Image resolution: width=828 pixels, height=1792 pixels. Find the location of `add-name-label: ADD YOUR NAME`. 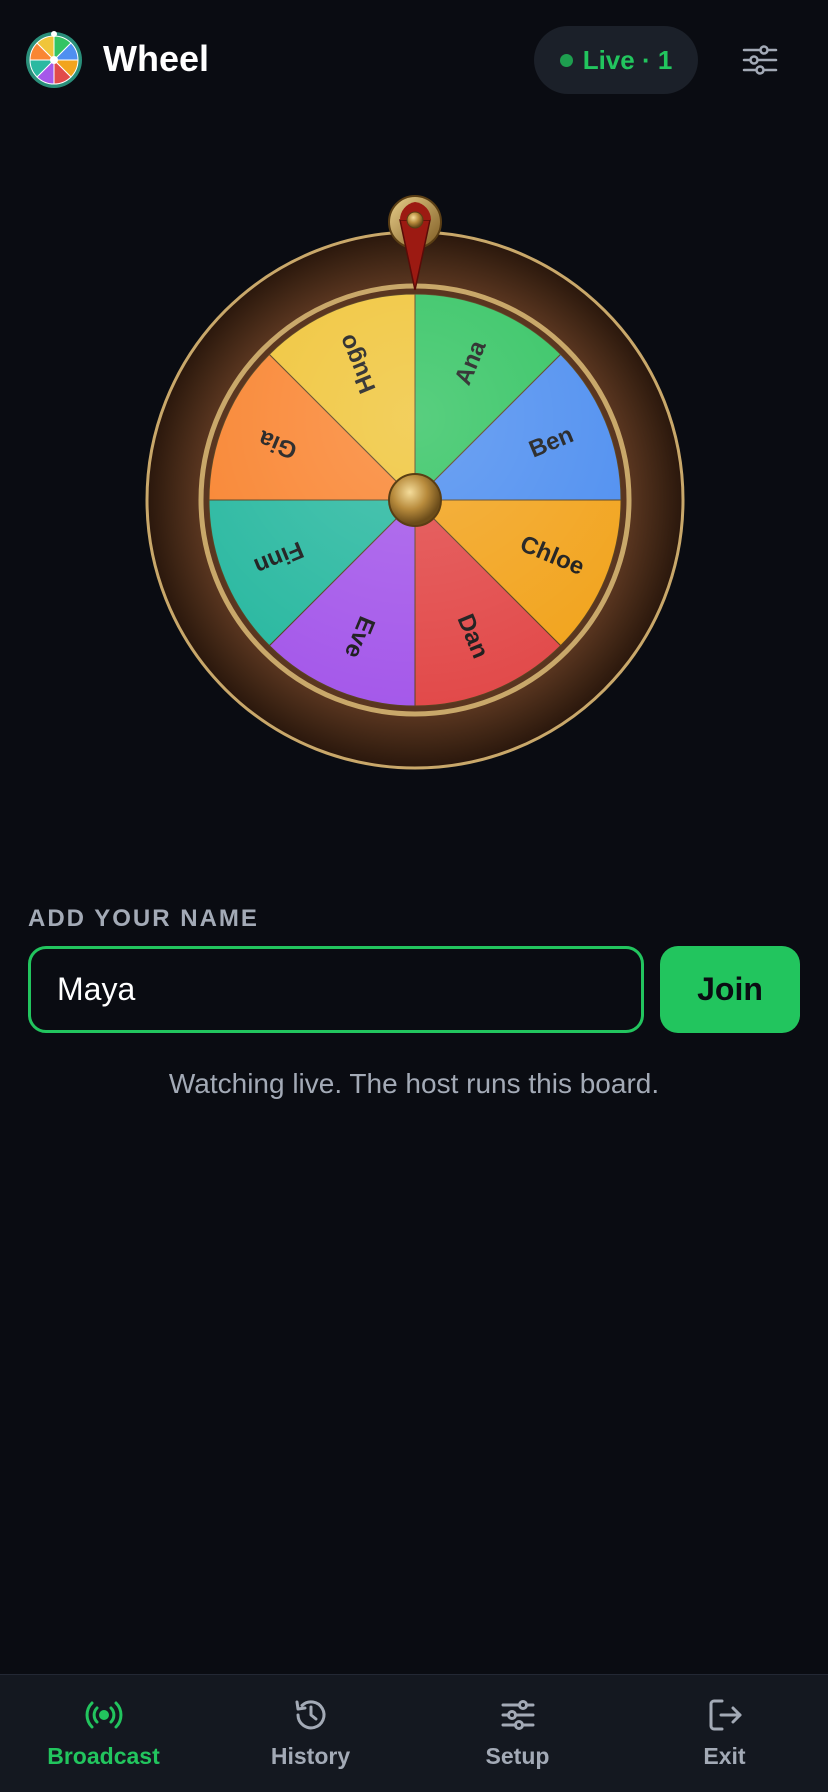

add-name-label: ADD YOUR NAME is located at coordinates (143, 918).